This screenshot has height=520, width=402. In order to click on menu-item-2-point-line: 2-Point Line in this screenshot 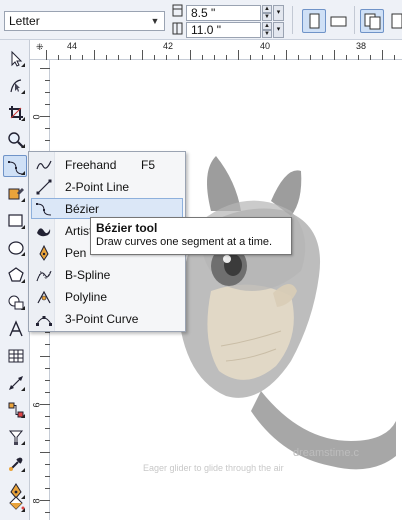, I will do `click(107, 186)`.